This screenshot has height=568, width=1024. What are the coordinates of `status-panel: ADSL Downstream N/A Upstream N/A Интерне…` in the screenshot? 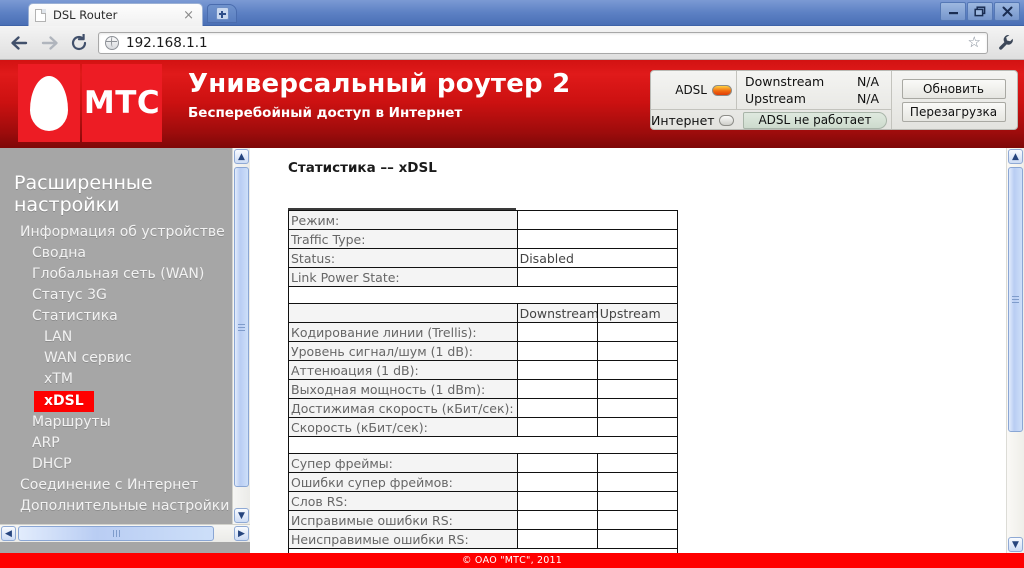 It's located at (834, 100).